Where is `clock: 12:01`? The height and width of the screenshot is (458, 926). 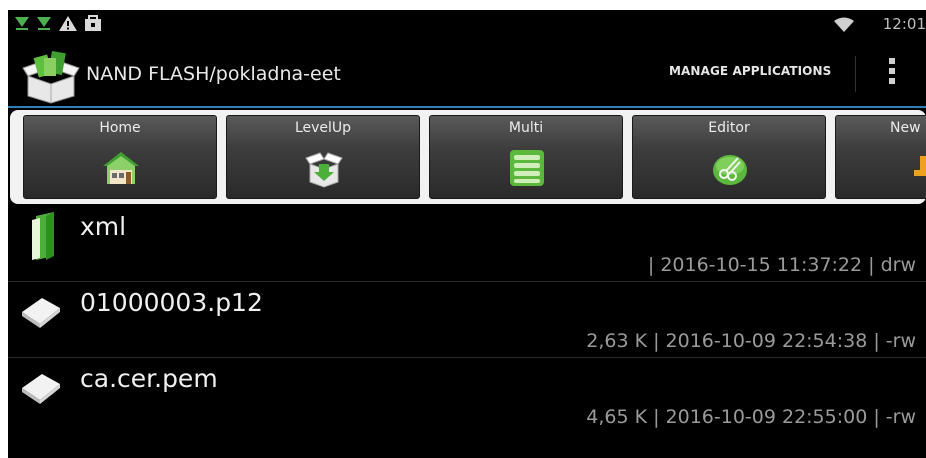
clock: 12:01 is located at coordinates (904, 24).